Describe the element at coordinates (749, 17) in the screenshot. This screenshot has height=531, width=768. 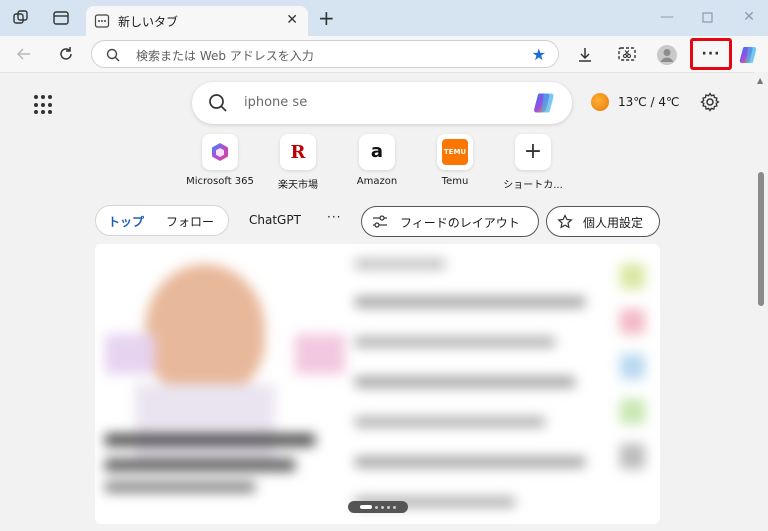
I see `close-window-icon: ✕` at that location.